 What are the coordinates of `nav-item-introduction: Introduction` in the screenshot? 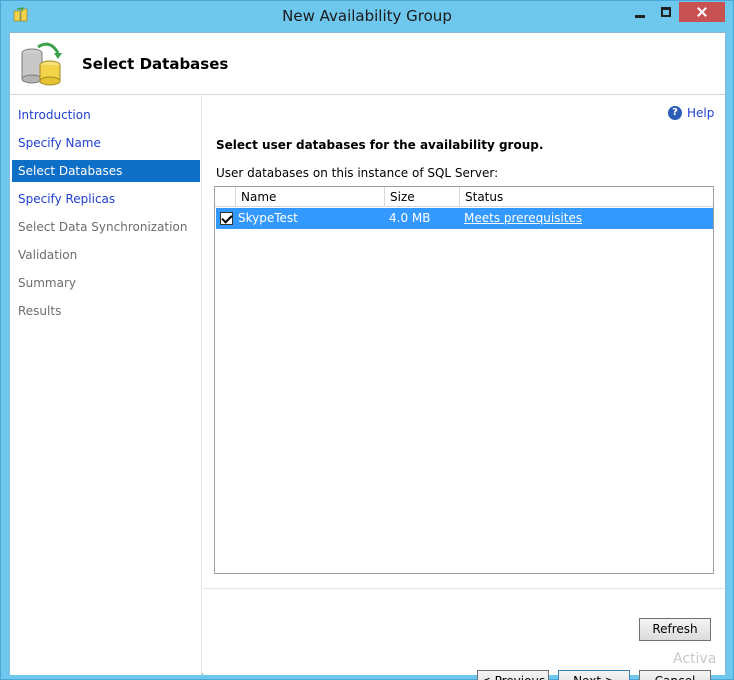 It's located at (106, 115).